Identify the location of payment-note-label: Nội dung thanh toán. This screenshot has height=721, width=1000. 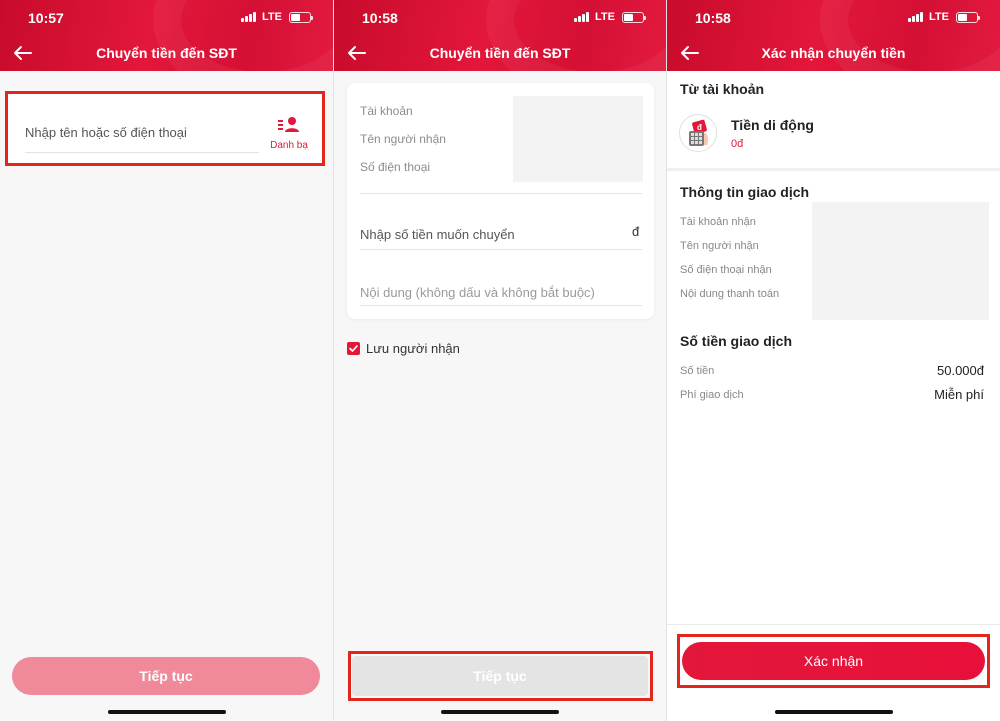
(730, 294).